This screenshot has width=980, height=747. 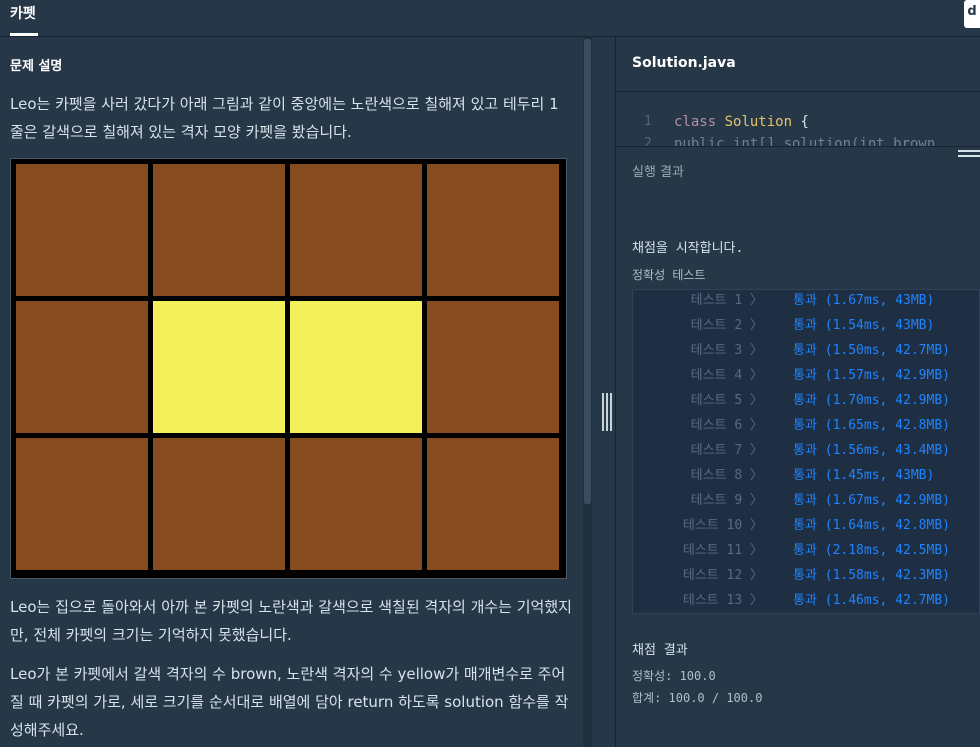 I want to click on test-row: 테스트 12 〉 통과 (1.58ms, 42.3MB), so click(x=806, y=575).